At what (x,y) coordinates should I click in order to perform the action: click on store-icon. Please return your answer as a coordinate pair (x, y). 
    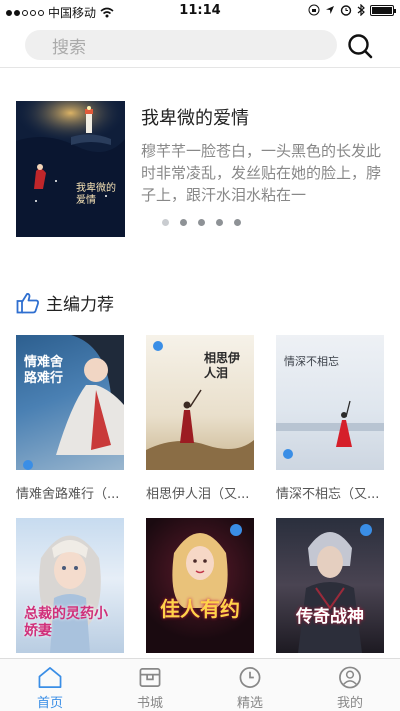
    Looking at the image, I should click on (150, 677).